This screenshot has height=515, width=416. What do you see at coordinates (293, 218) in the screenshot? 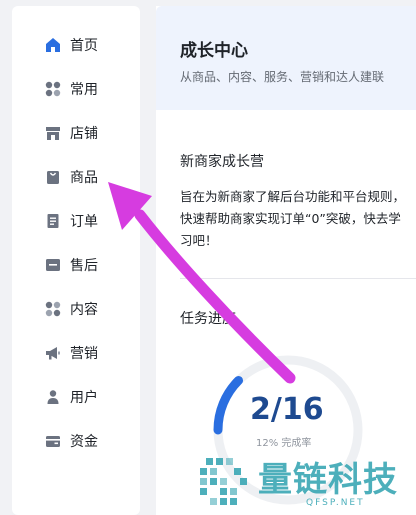
I see `camp-description: 旨在为新商家了解后台功能和平台规则，快速帮助商家实现订单“0”突破，快去学习吧！` at bounding box center [293, 218].